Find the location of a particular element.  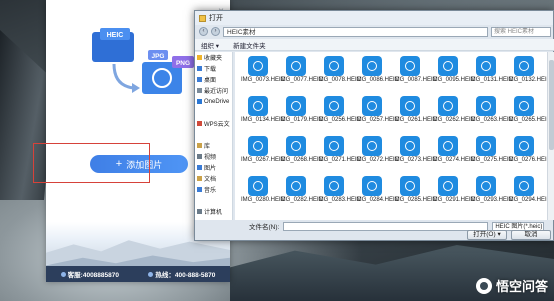

cancel-button: 取消 is located at coordinates (531, 235).